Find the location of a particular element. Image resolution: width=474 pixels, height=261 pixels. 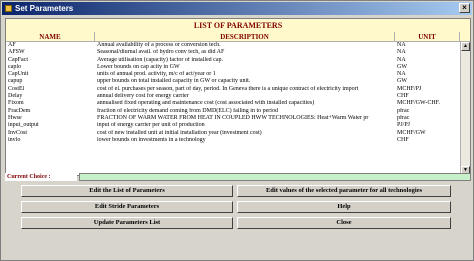

cell-name: Delay is located at coordinates (15, 96).